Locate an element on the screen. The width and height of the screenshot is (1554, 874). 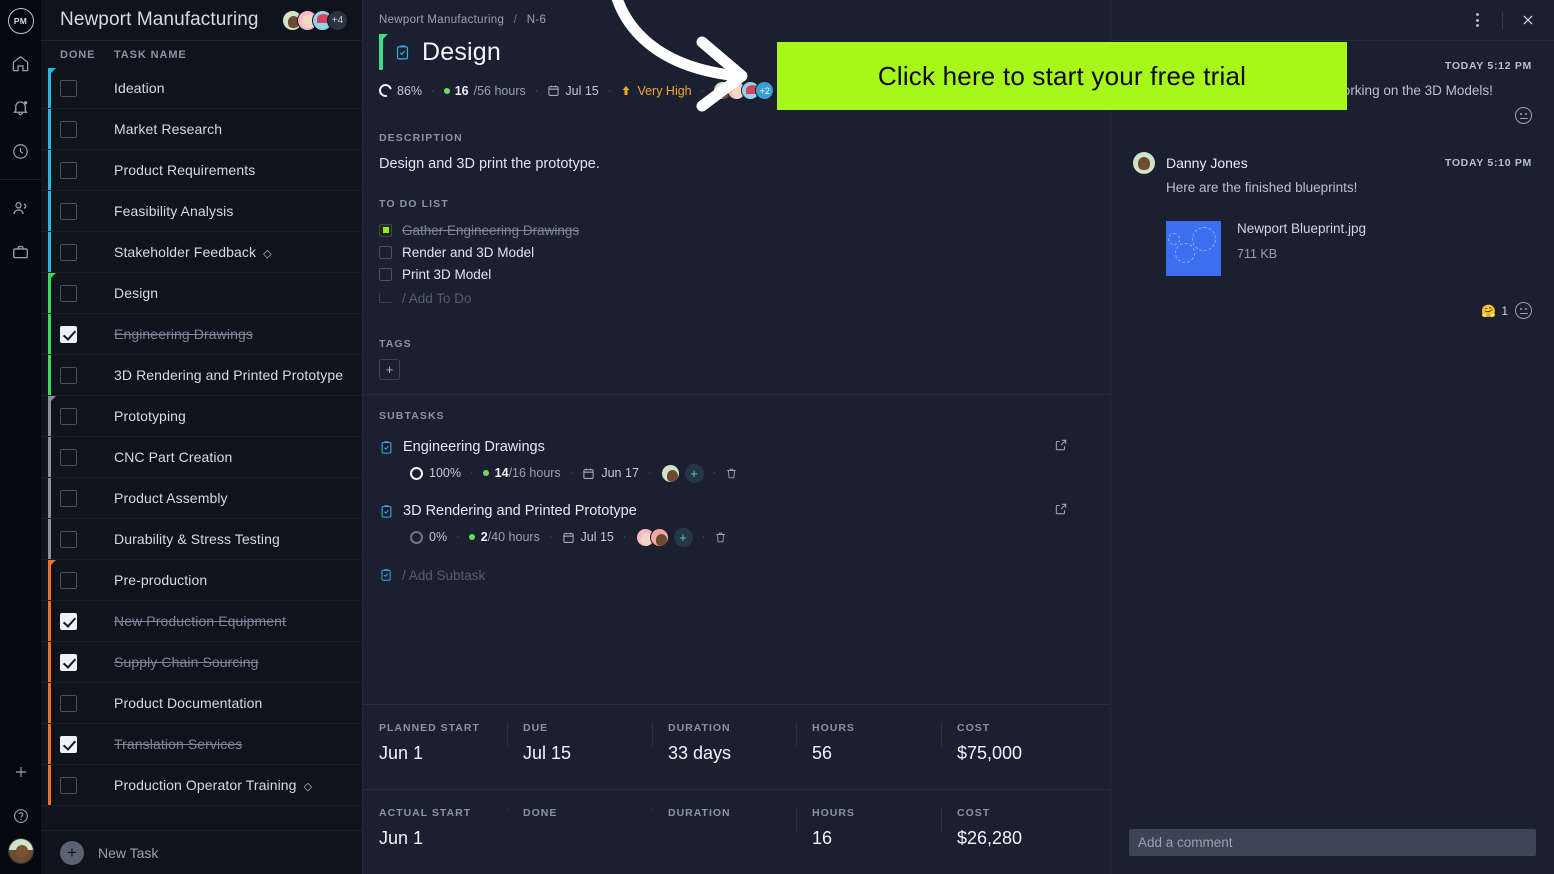
more-options-icon is located at coordinates (1477, 20).